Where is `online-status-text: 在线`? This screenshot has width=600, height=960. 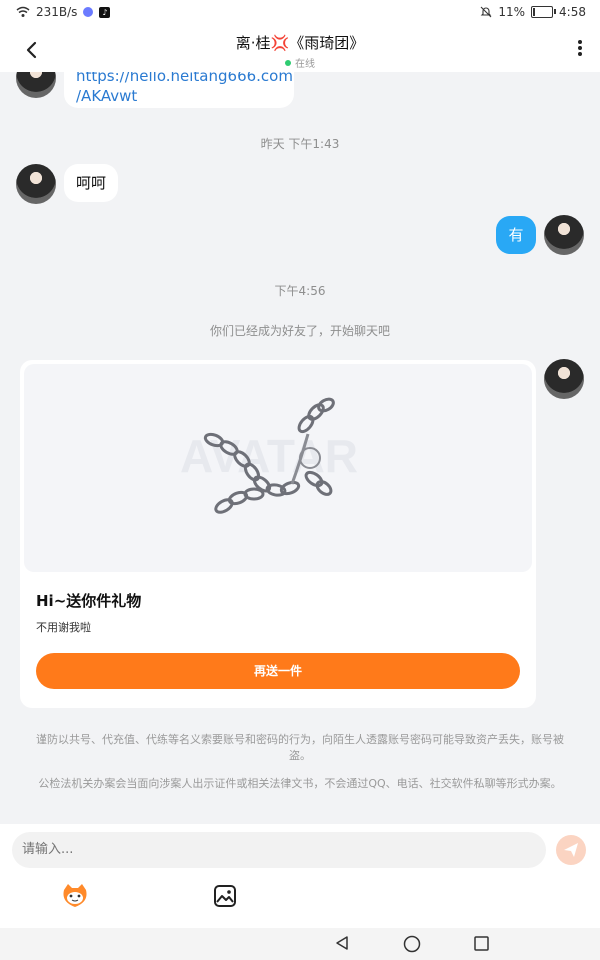
online-status-text: 在线 is located at coordinates (305, 64).